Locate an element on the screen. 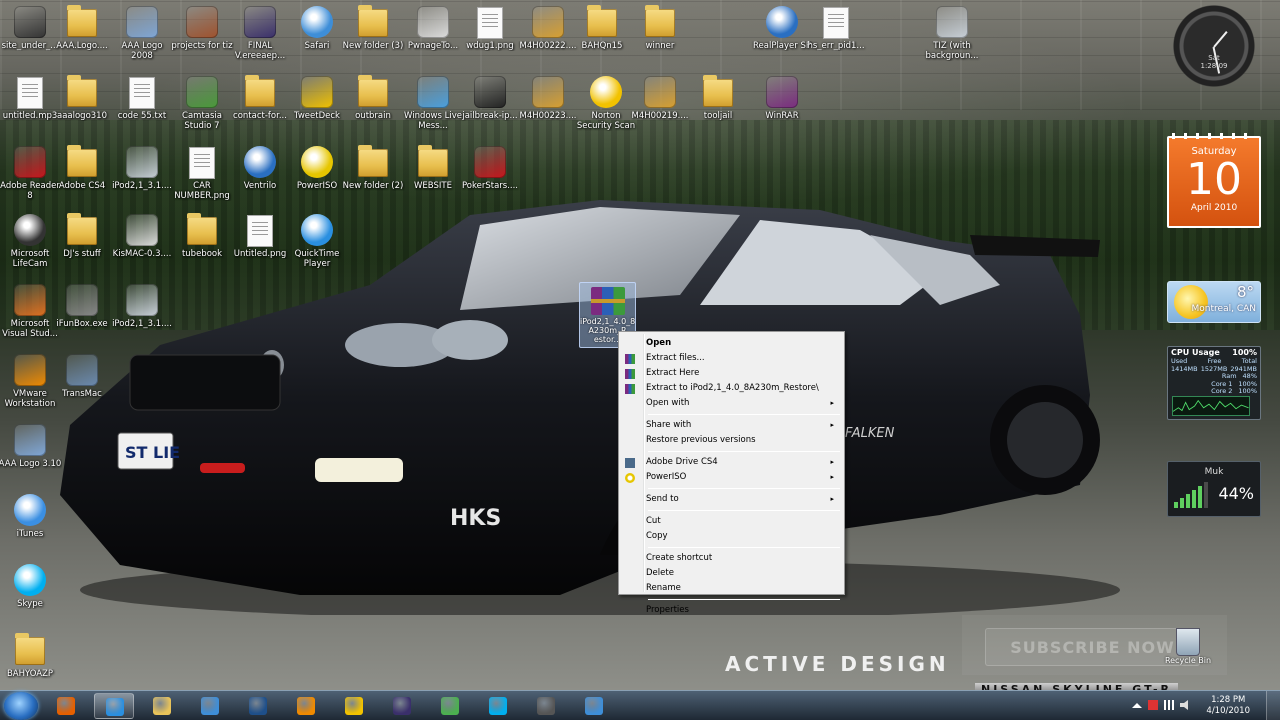 The height and width of the screenshot is (720, 1280). folder-icon is located at coordinates (82, 21).